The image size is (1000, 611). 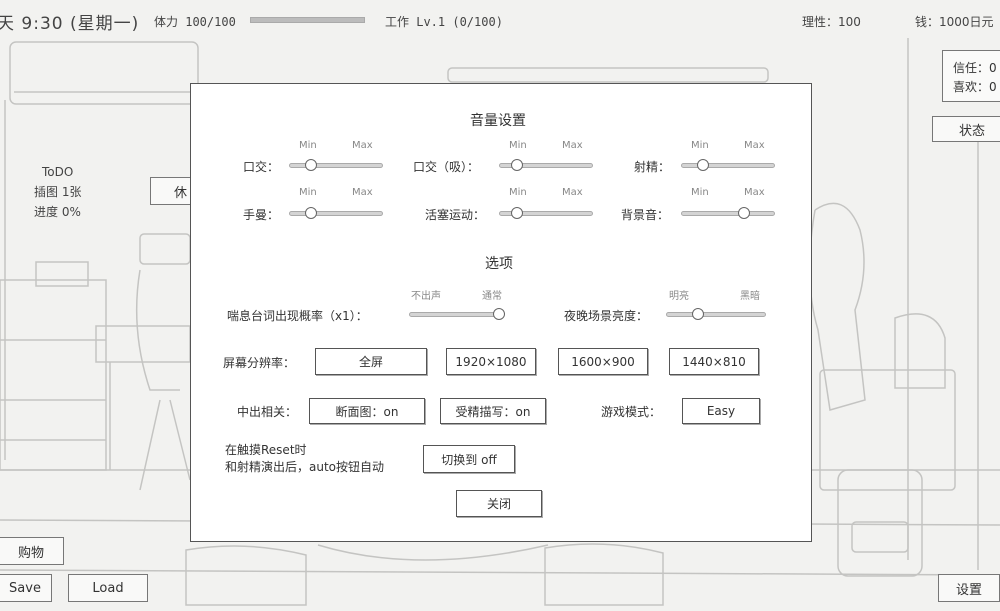 What do you see at coordinates (259, 363) in the screenshot?
I see `resolution-label: 屏幕分辨率：` at bounding box center [259, 363].